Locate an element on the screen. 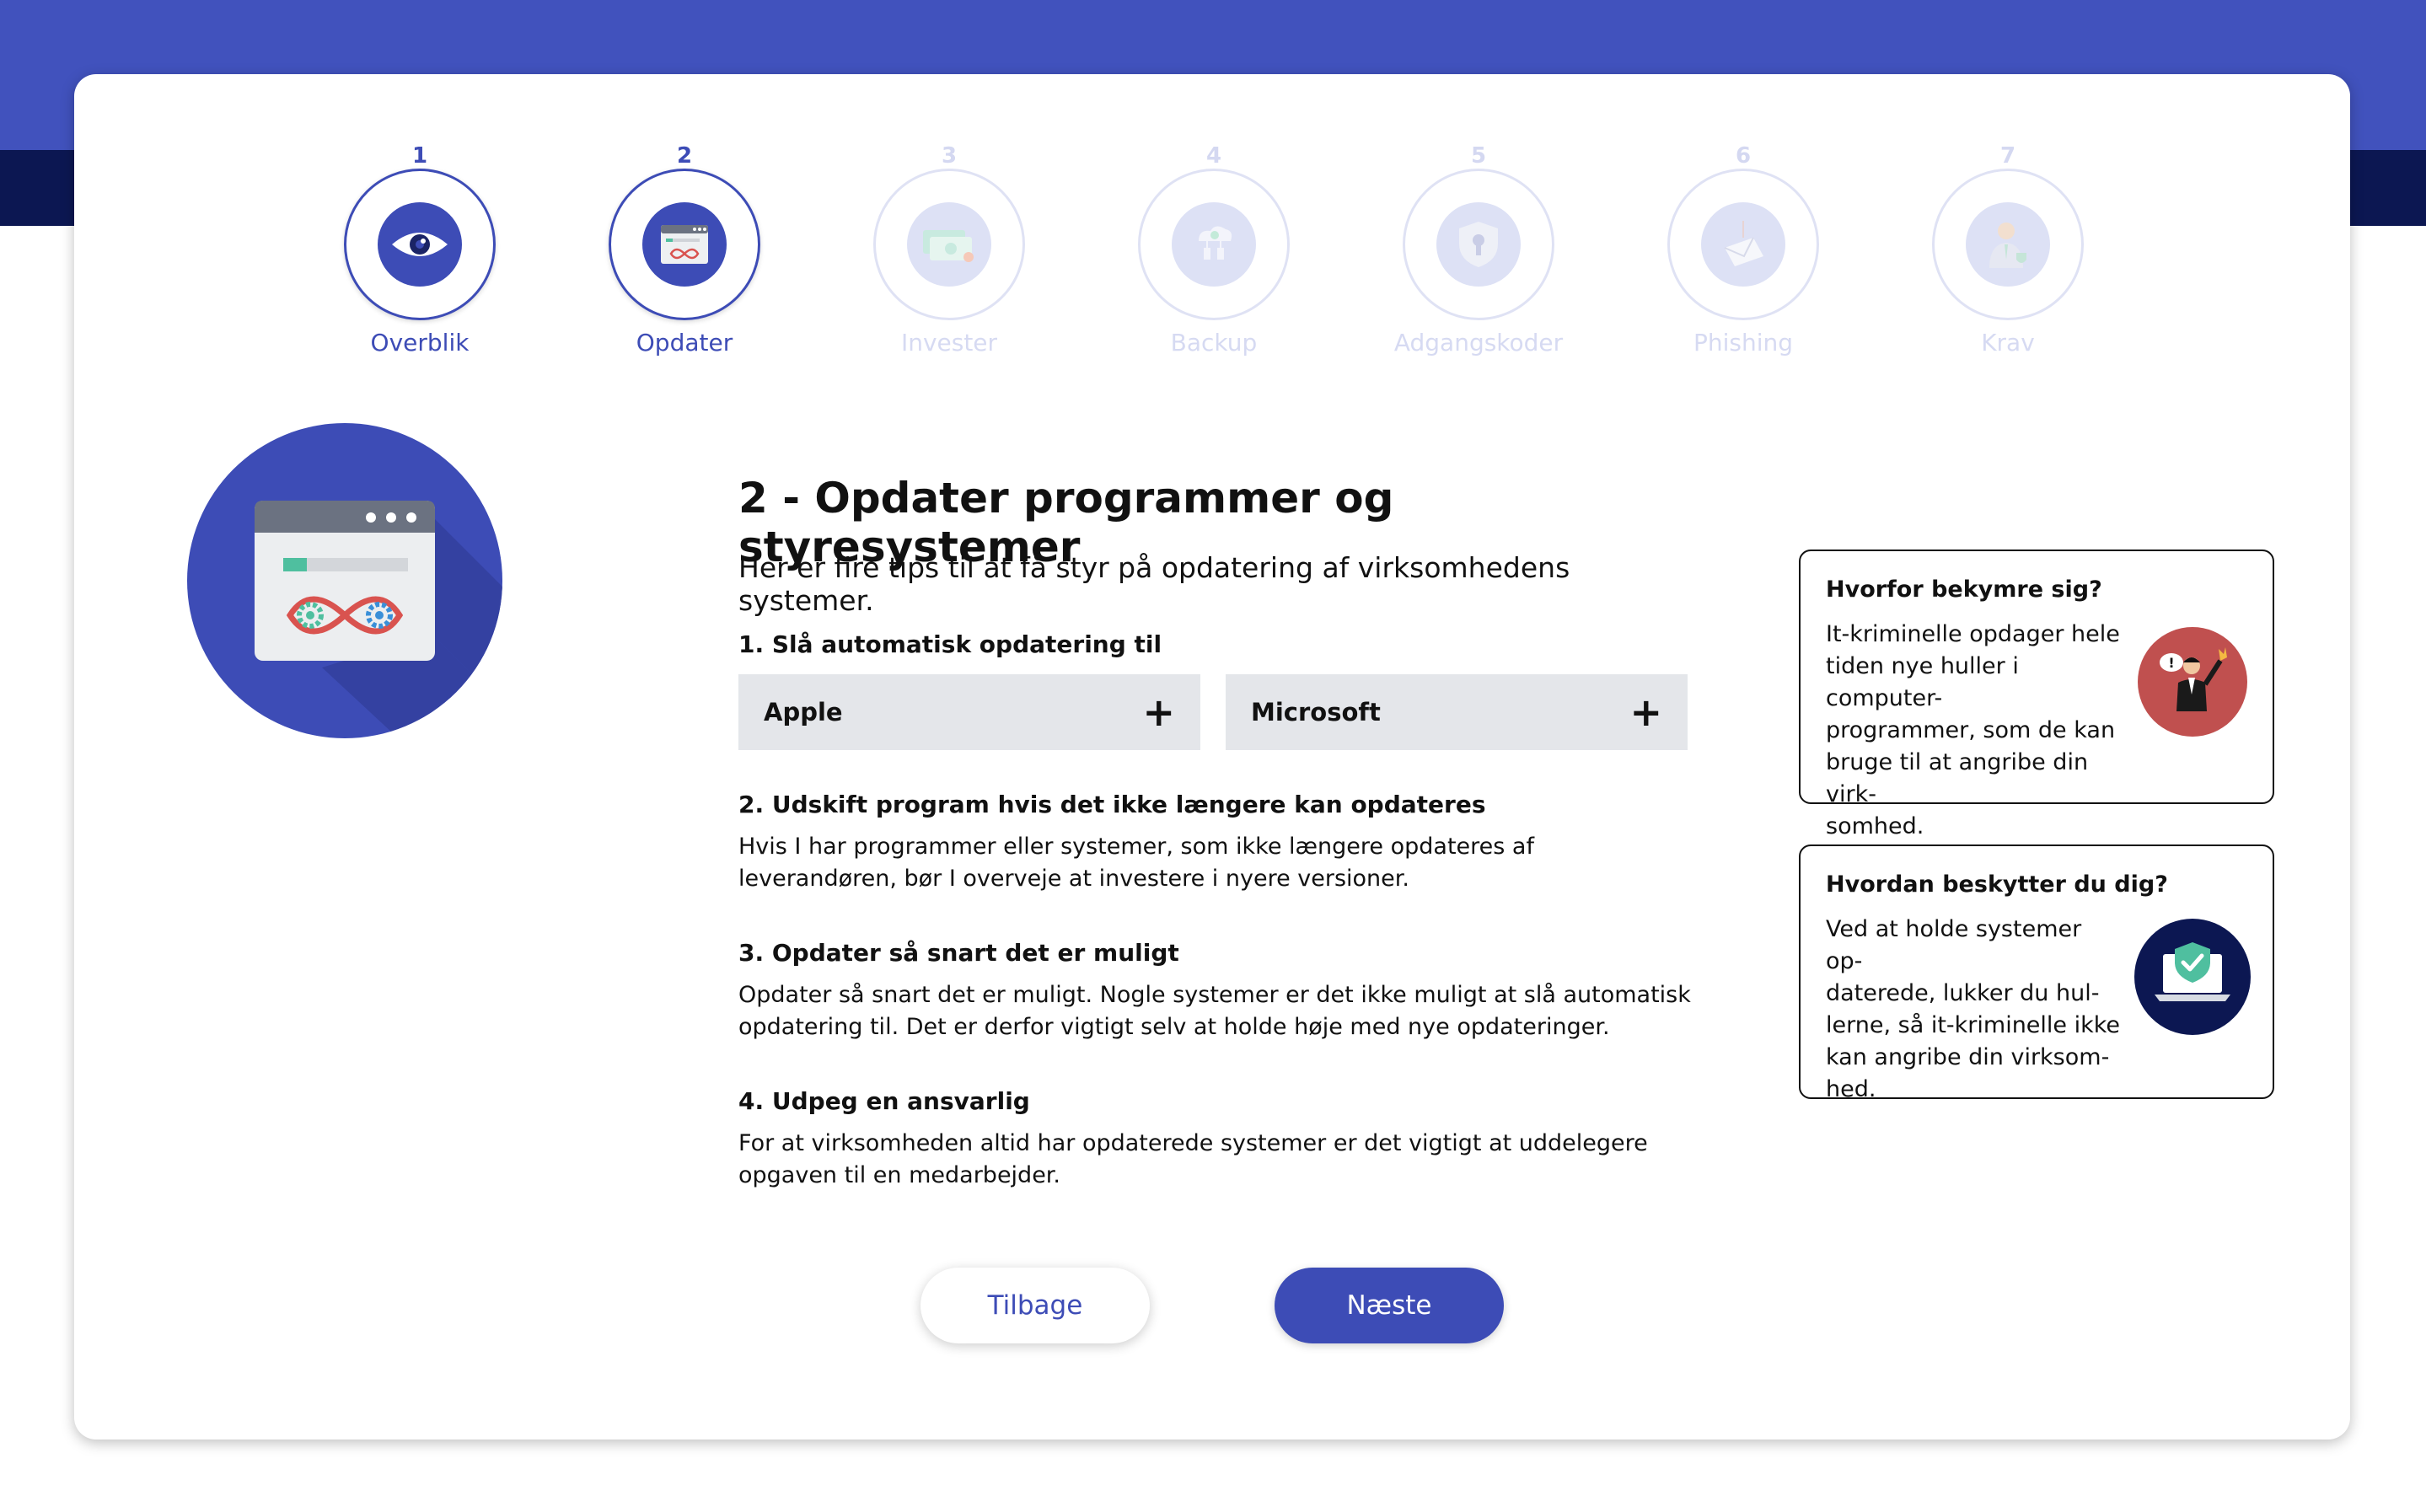 The height and width of the screenshot is (1512, 2426). step-adgangskoder: 5 Adgangskoder is located at coordinates (1478, 250).